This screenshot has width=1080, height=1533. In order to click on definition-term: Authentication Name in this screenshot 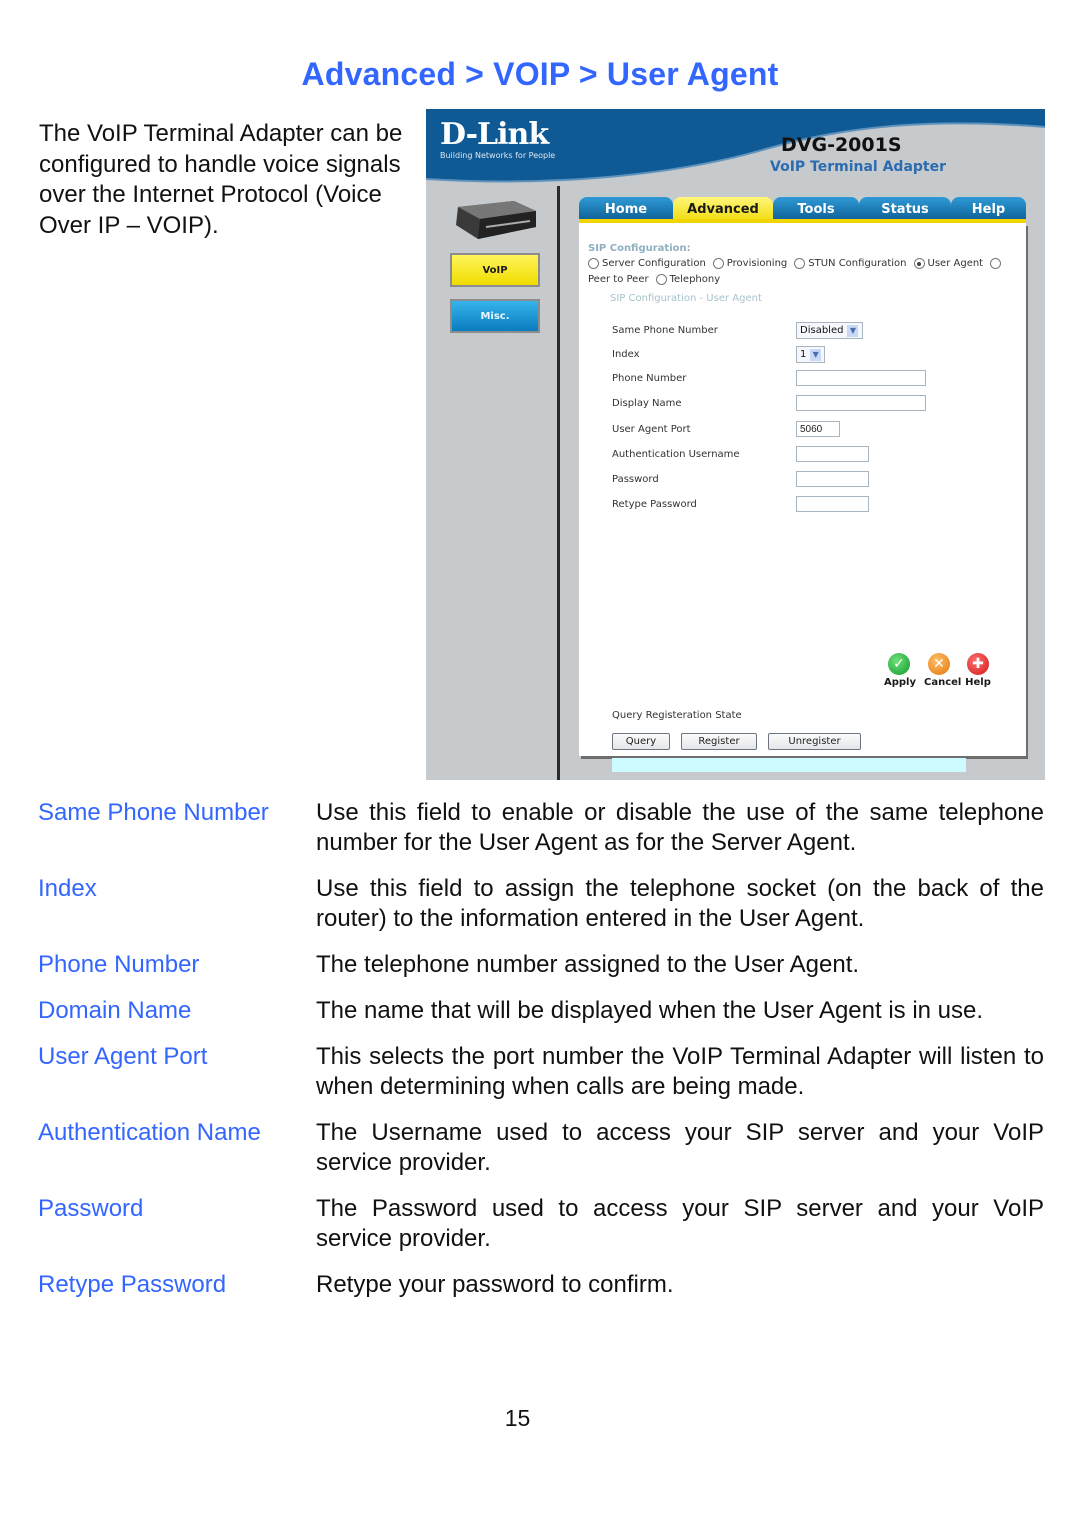, I will do `click(149, 1132)`.